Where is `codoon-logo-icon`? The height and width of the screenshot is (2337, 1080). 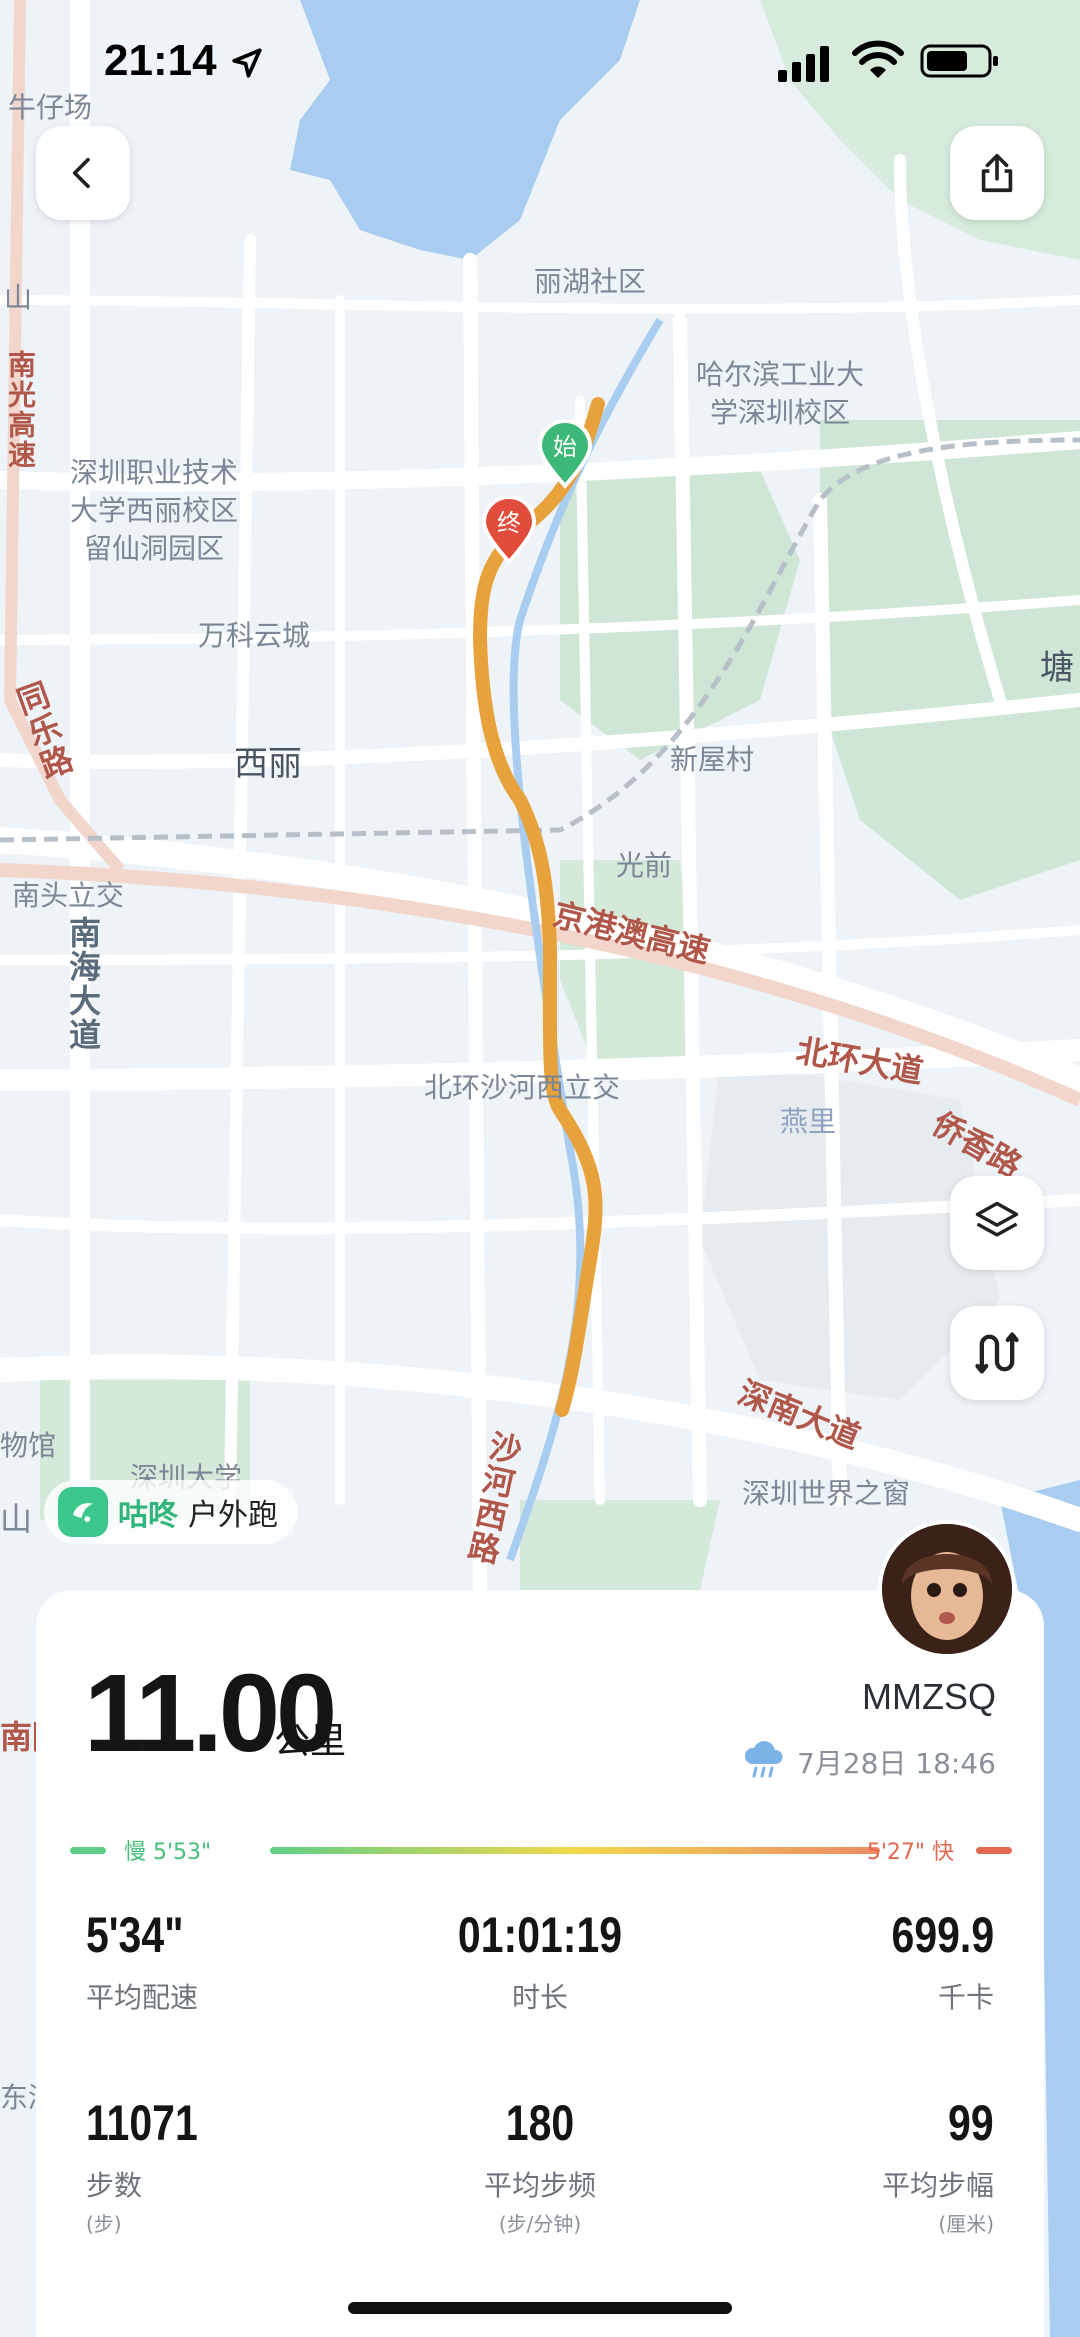 codoon-logo-icon is located at coordinates (83, 1512).